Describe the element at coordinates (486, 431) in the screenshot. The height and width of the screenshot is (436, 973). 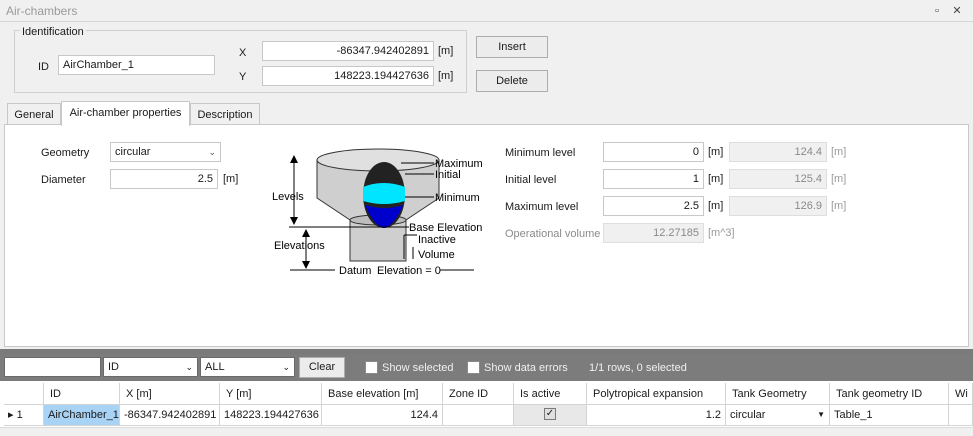
I see `table-horizontal-scrollbar` at that location.